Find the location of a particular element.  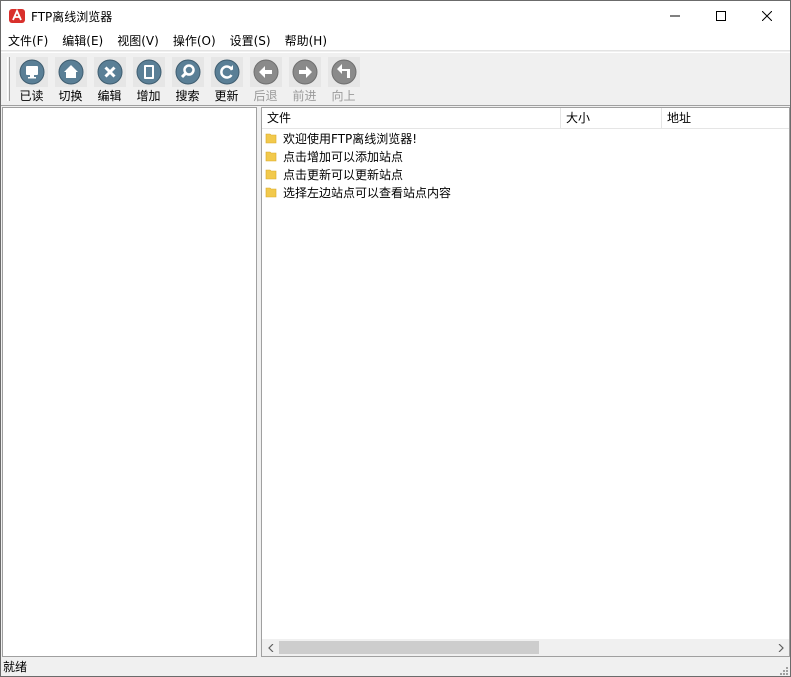

resize-grip-icon is located at coordinates (783, 669).